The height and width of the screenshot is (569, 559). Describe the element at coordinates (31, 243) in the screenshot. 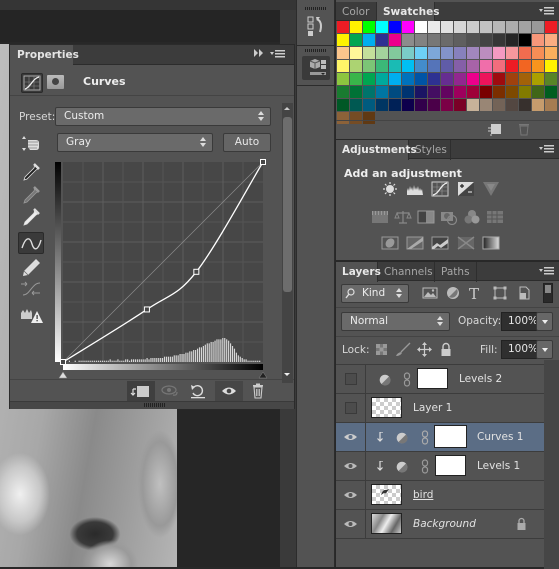

I see `edit-points-curve-icon` at that location.